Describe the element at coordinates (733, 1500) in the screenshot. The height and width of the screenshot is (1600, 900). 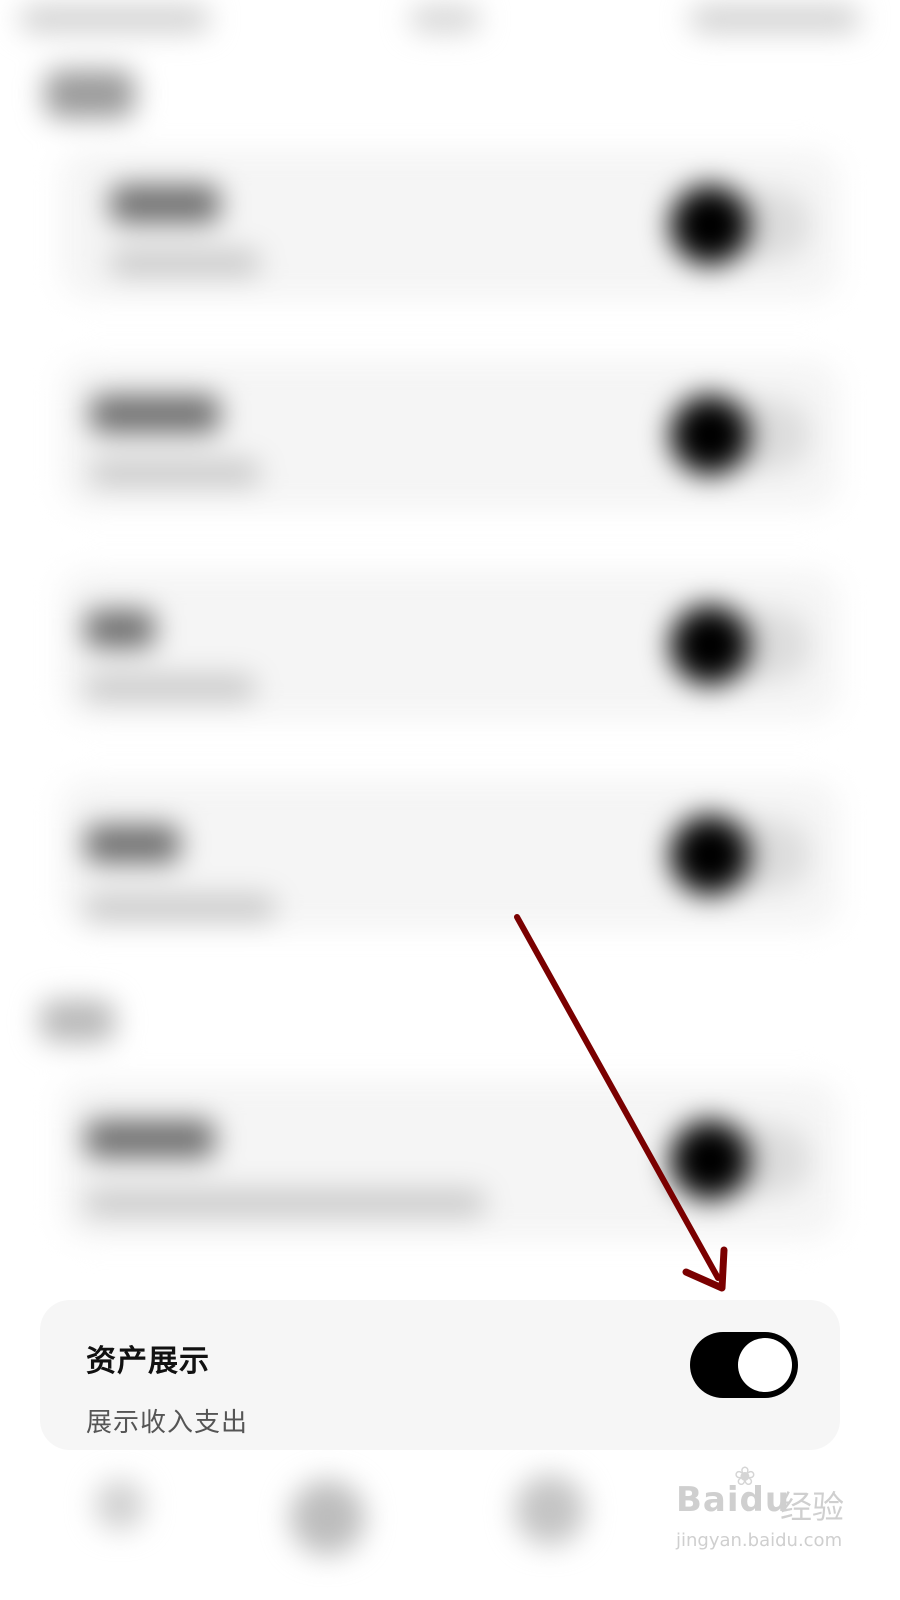
I see `watermark-brand: Baidu` at that location.